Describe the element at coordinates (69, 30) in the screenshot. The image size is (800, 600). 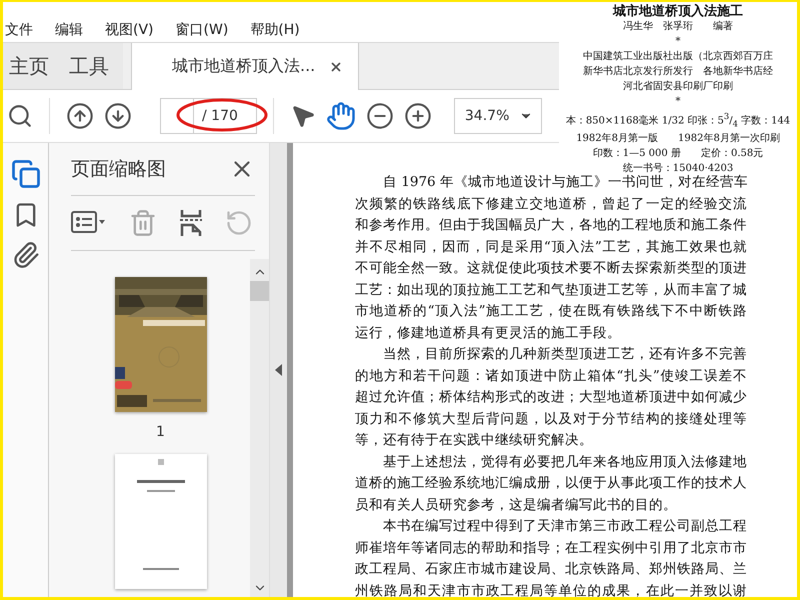
I see `menu-item: 编辑` at that location.